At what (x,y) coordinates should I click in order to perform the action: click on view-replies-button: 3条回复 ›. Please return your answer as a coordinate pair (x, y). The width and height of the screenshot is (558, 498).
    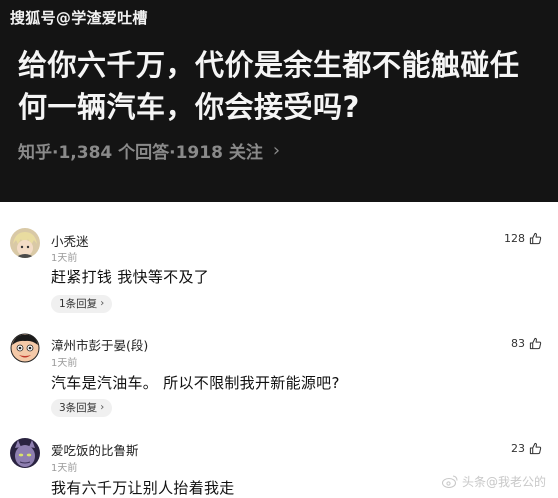
    Looking at the image, I should click on (82, 408).